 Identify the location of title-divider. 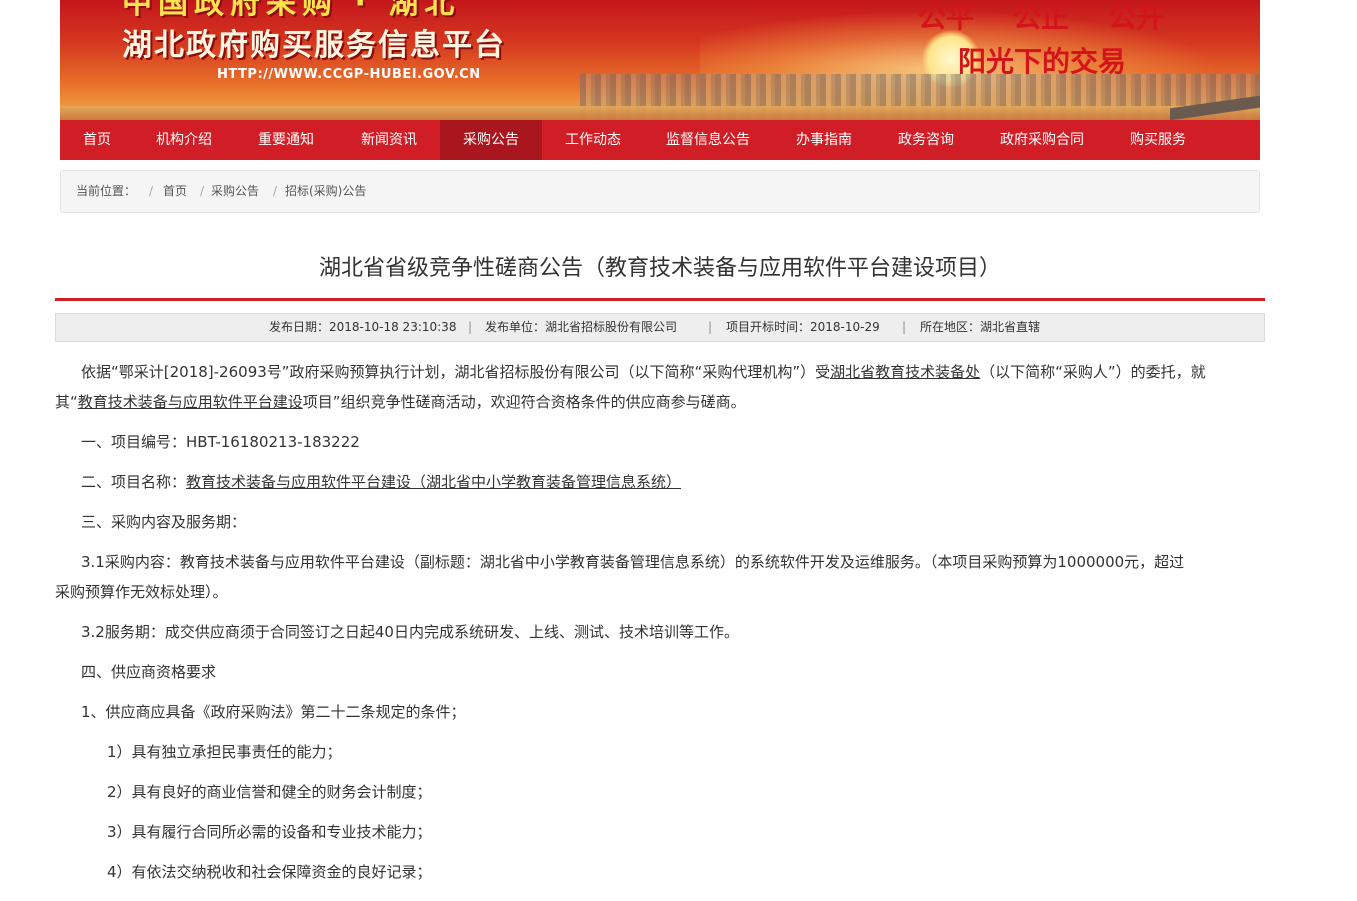
(660, 299).